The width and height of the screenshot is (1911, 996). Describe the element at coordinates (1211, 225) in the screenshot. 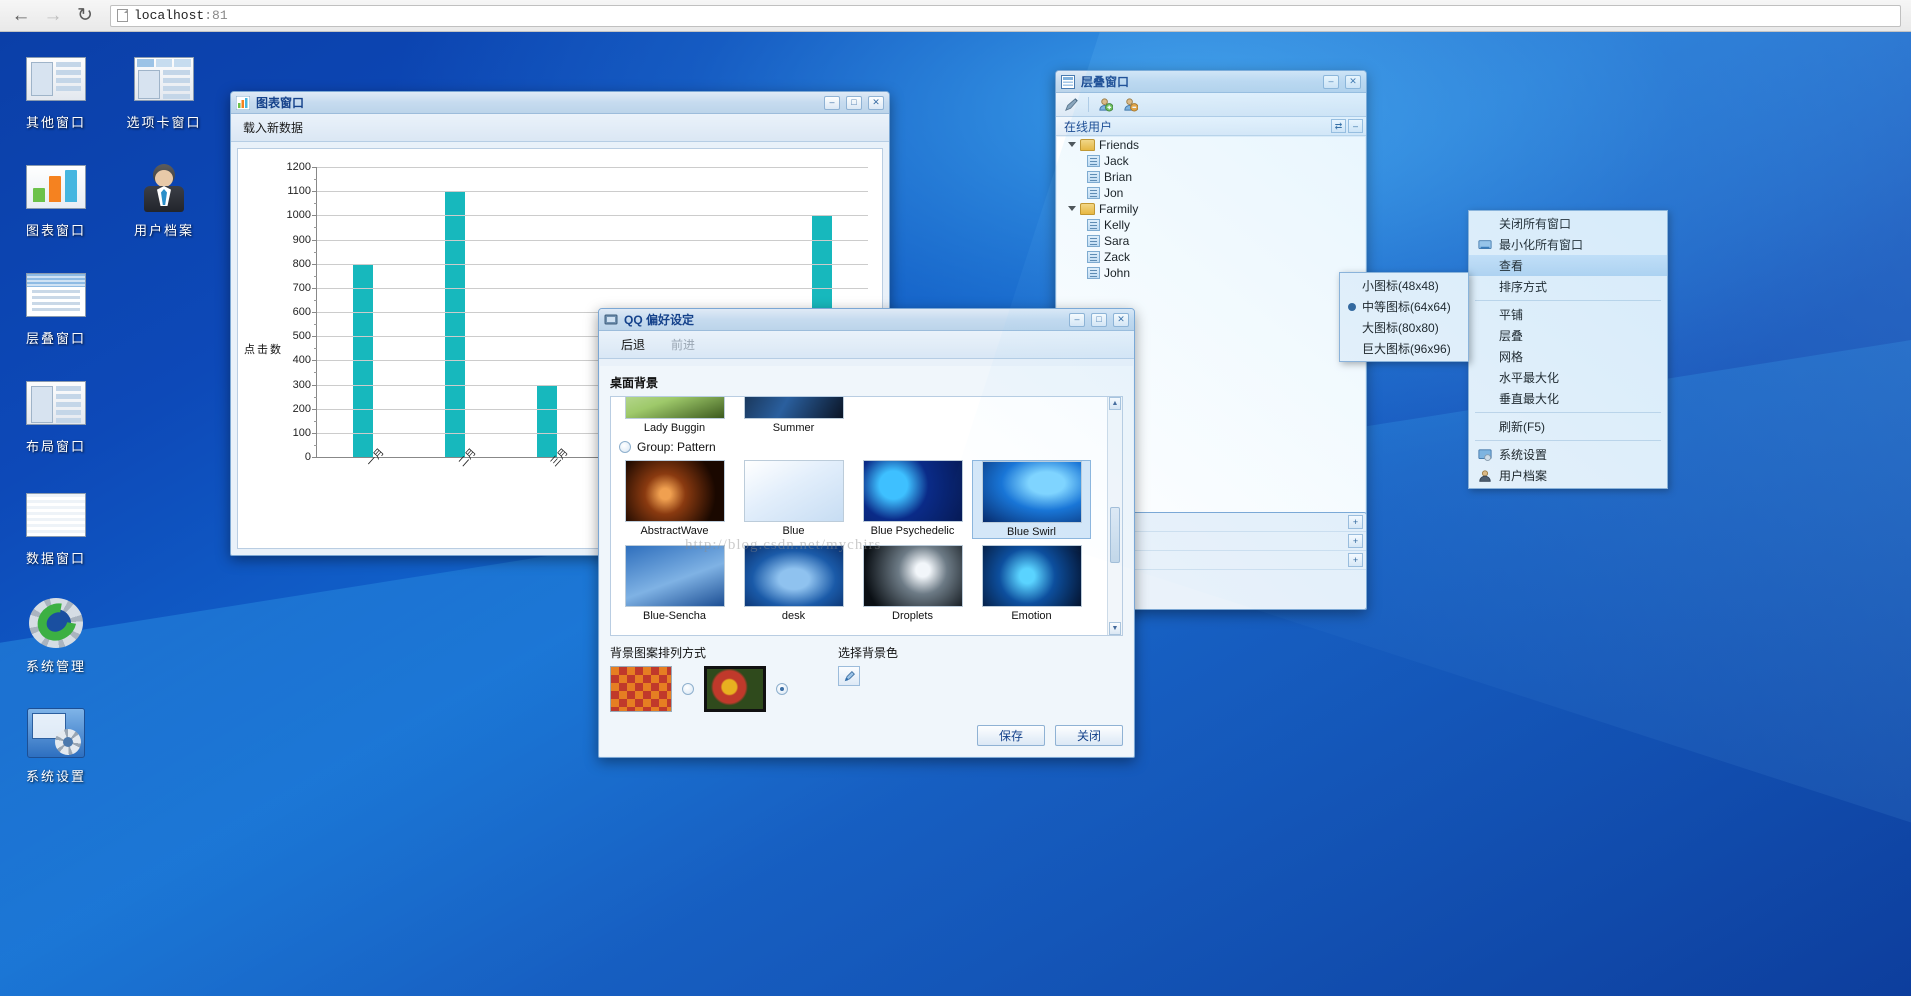

I see `tree-item: Kelly` at that location.